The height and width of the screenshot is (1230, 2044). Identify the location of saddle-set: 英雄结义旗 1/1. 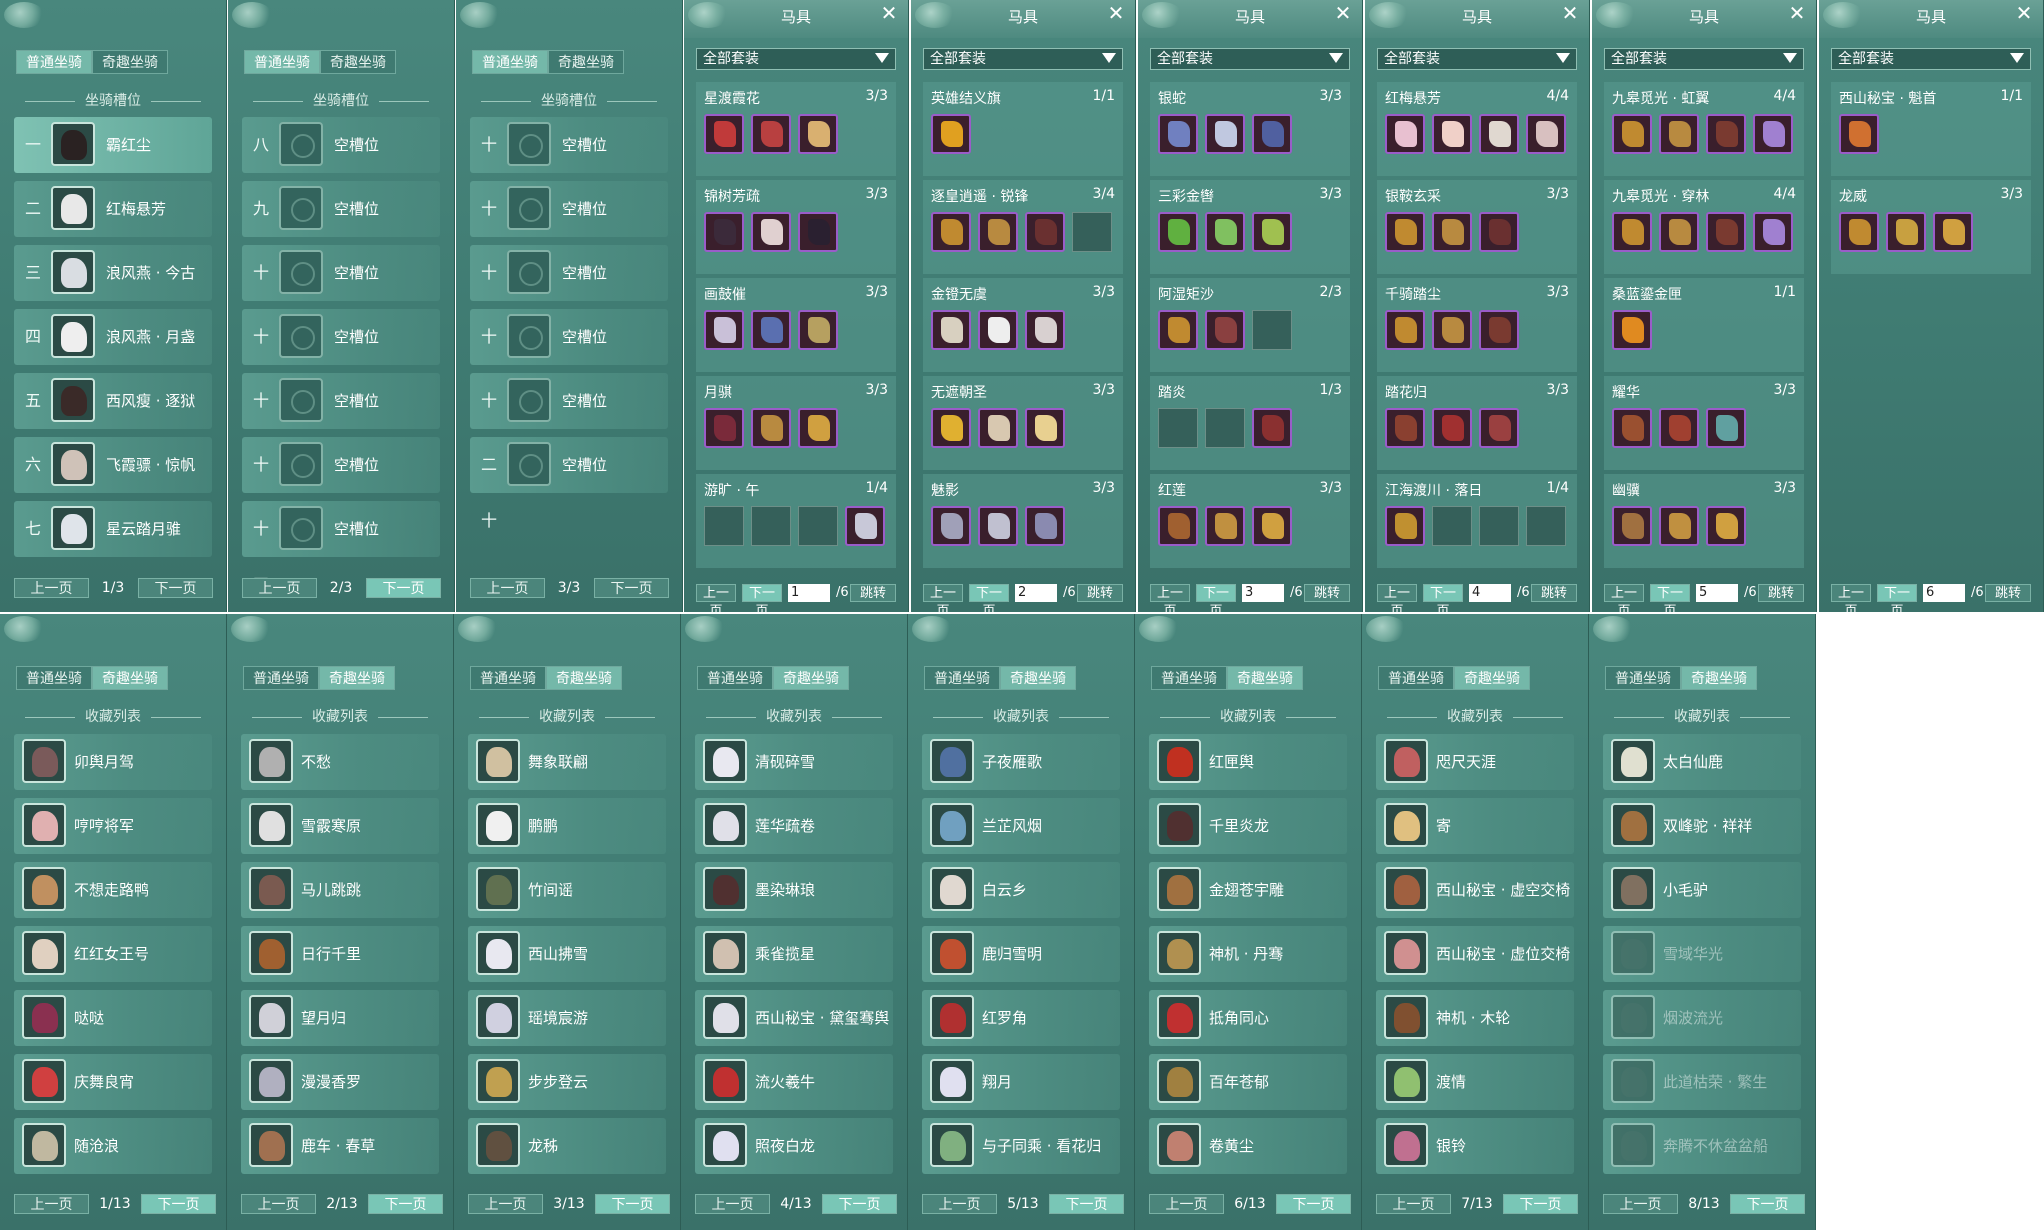
(1023, 129).